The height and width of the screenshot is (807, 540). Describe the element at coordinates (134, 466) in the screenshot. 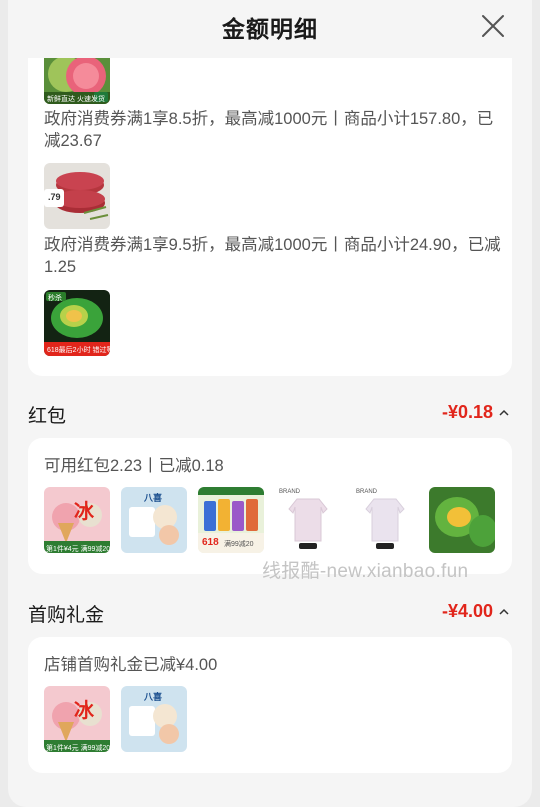

I see `redpacket-desc: 可用红包2.23丨已减0.18` at that location.